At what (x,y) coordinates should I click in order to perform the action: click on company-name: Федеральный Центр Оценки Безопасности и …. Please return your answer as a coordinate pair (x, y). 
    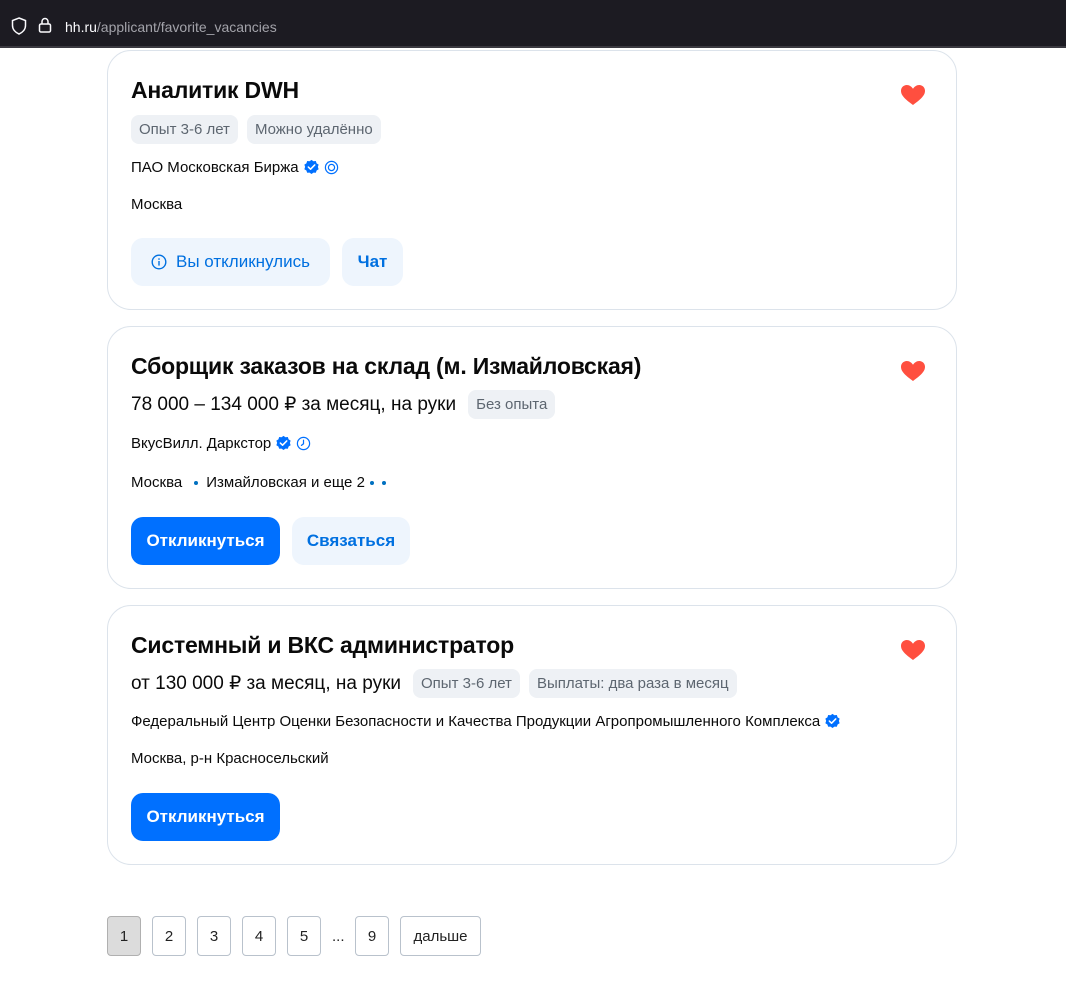
    Looking at the image, I should click on (475, 721).